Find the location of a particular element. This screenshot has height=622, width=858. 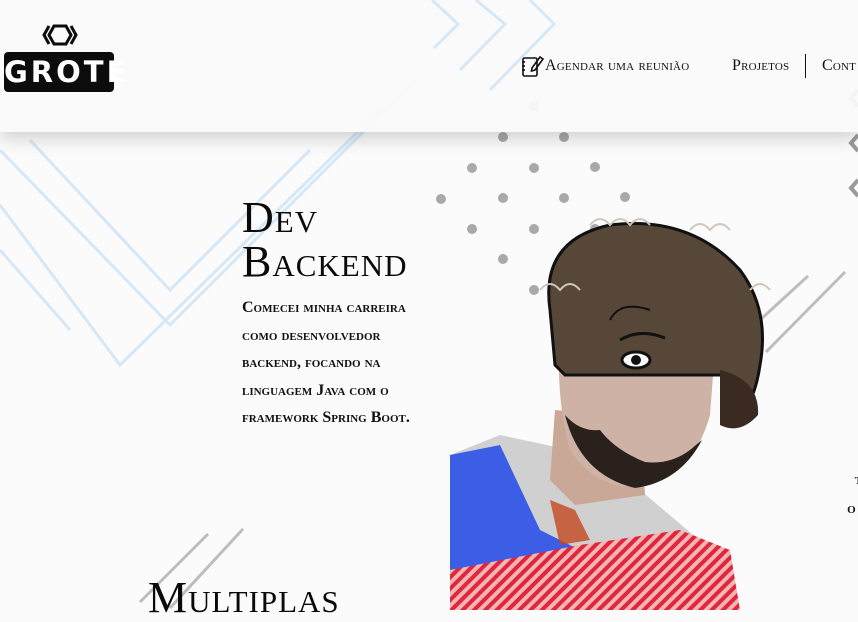

side-text-block: A tra o mu is located at coordinates (838, 479).